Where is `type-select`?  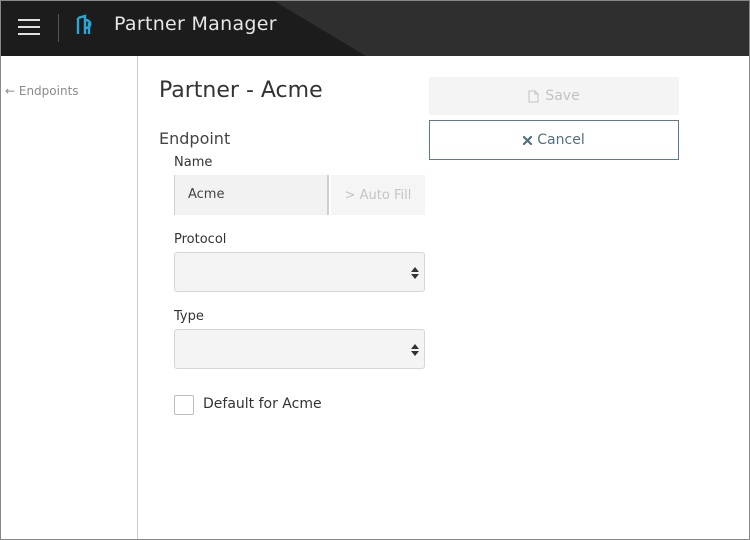
type-select is located at coordinates (299, 349).